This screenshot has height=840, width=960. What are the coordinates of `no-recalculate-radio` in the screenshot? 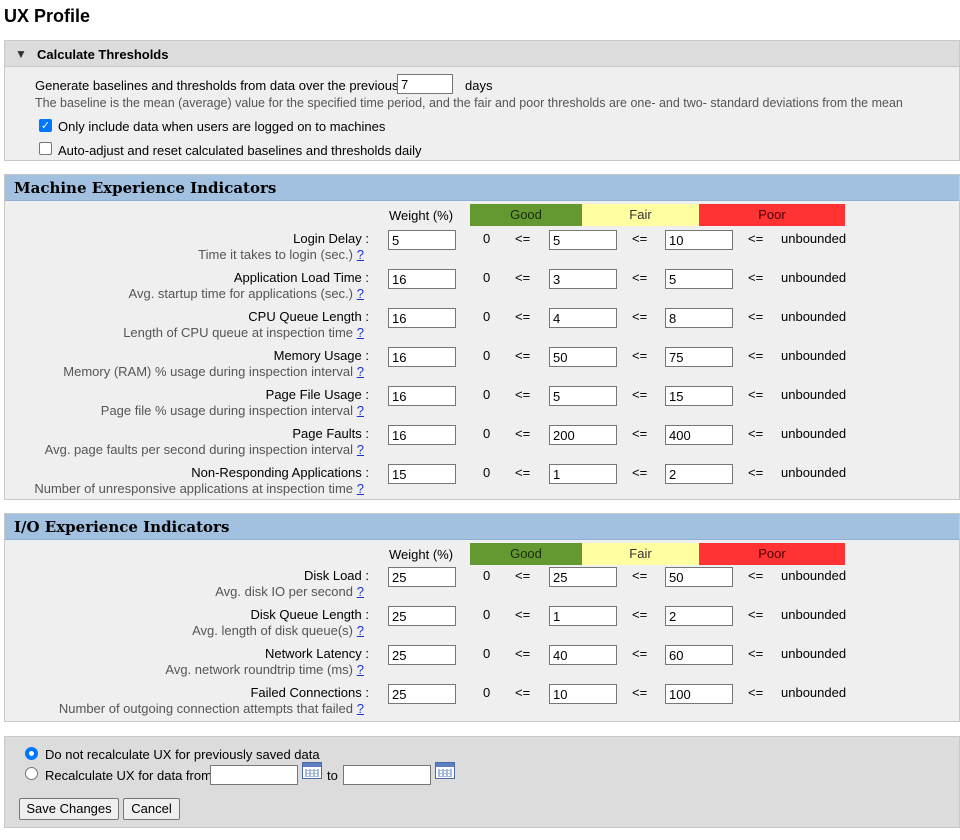 It's located at (31, 753).